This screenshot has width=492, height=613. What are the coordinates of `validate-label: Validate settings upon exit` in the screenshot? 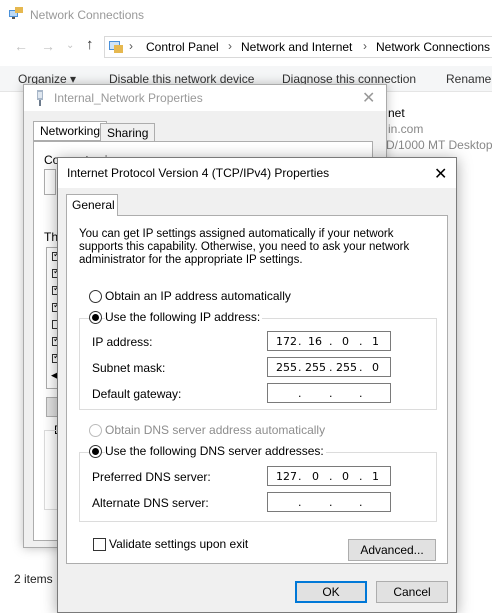 It's located at (178, 544).